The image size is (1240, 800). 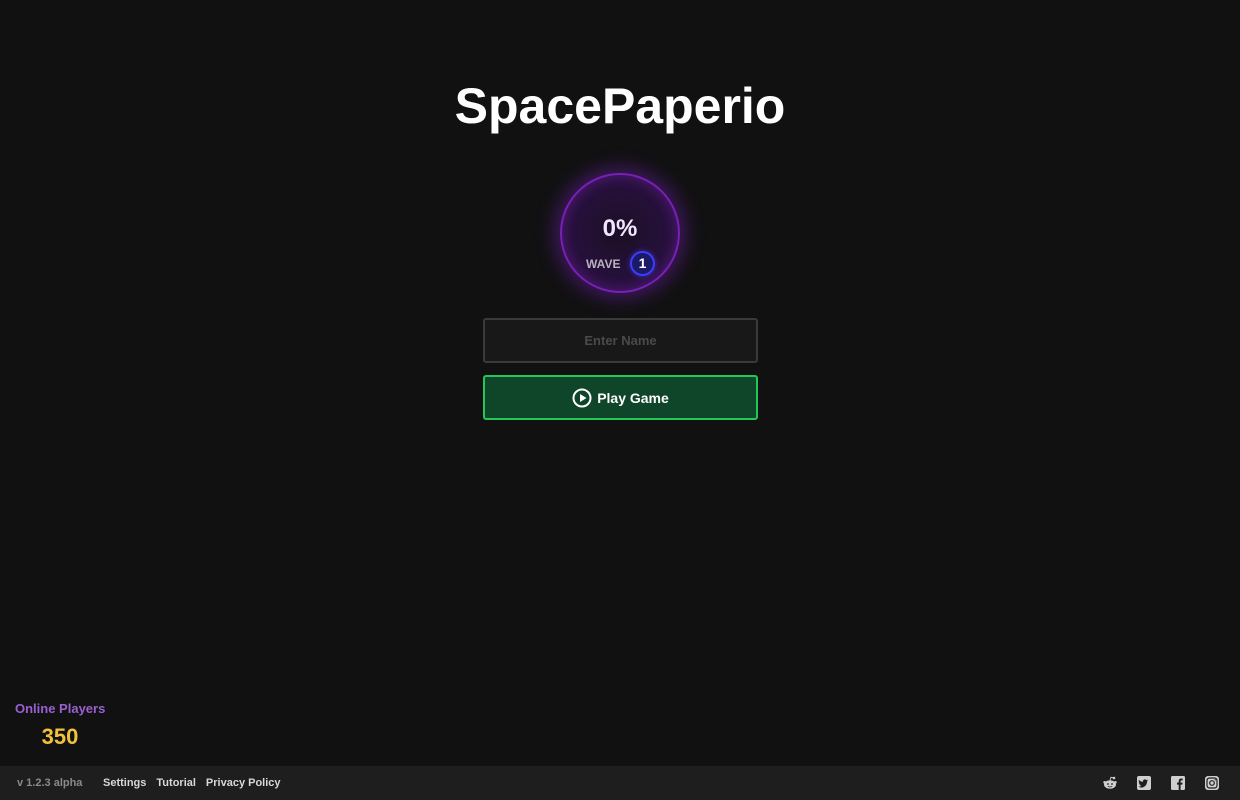 I want to click on facebook-icon, so click(x=1178, y=783).